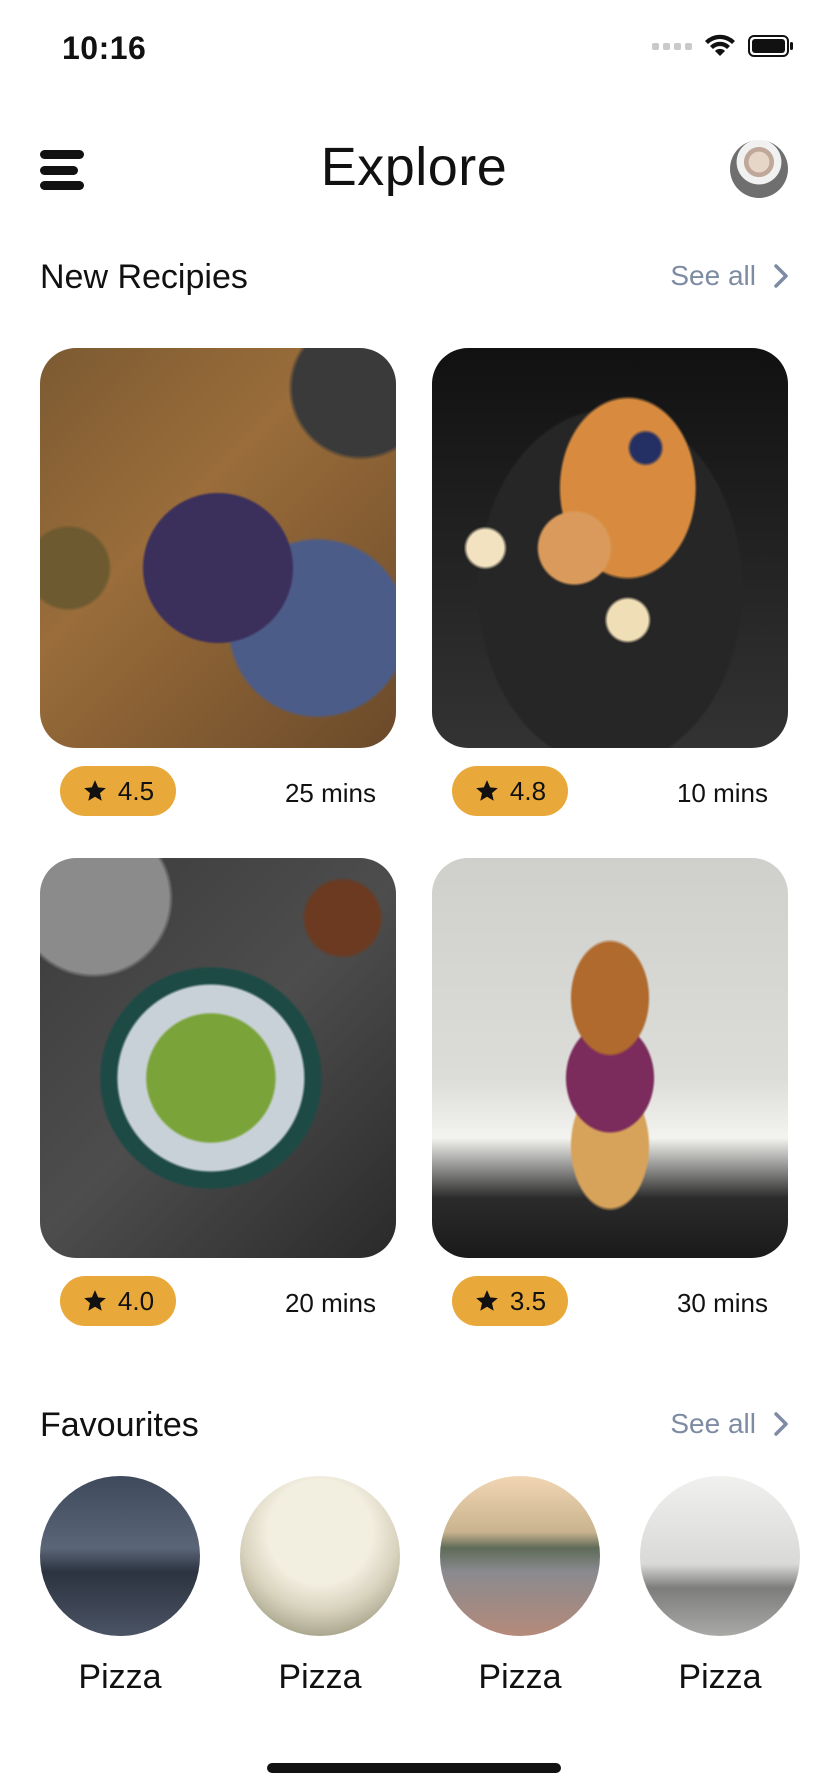 The width and height of the screenshot is (828, 1792). What do you see at coordinates (136, 1300) in the screenshot?
I see `rating-value: 4.0` at bounding box center [136, 1300].